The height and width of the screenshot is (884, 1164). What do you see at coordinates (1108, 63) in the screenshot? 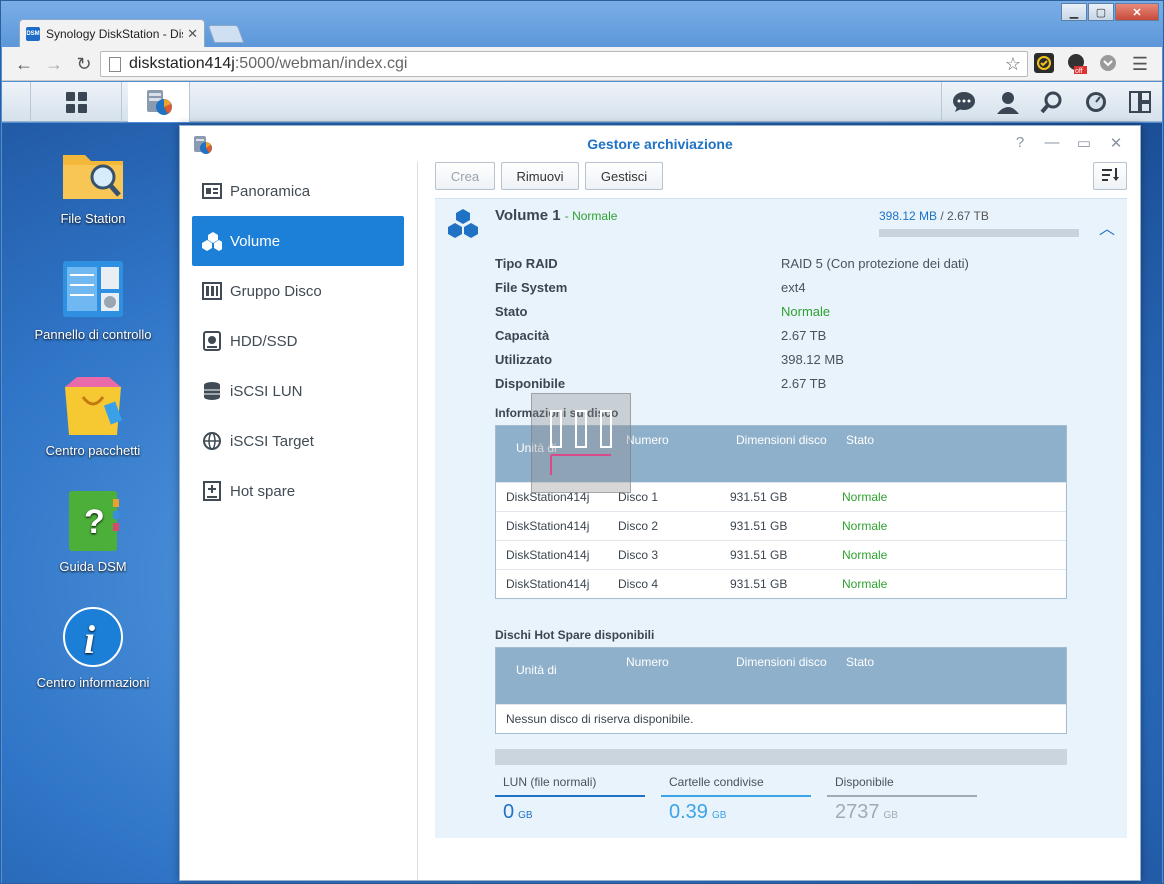
I see `extension-shield-icon` at bounding box center [1108, 63].